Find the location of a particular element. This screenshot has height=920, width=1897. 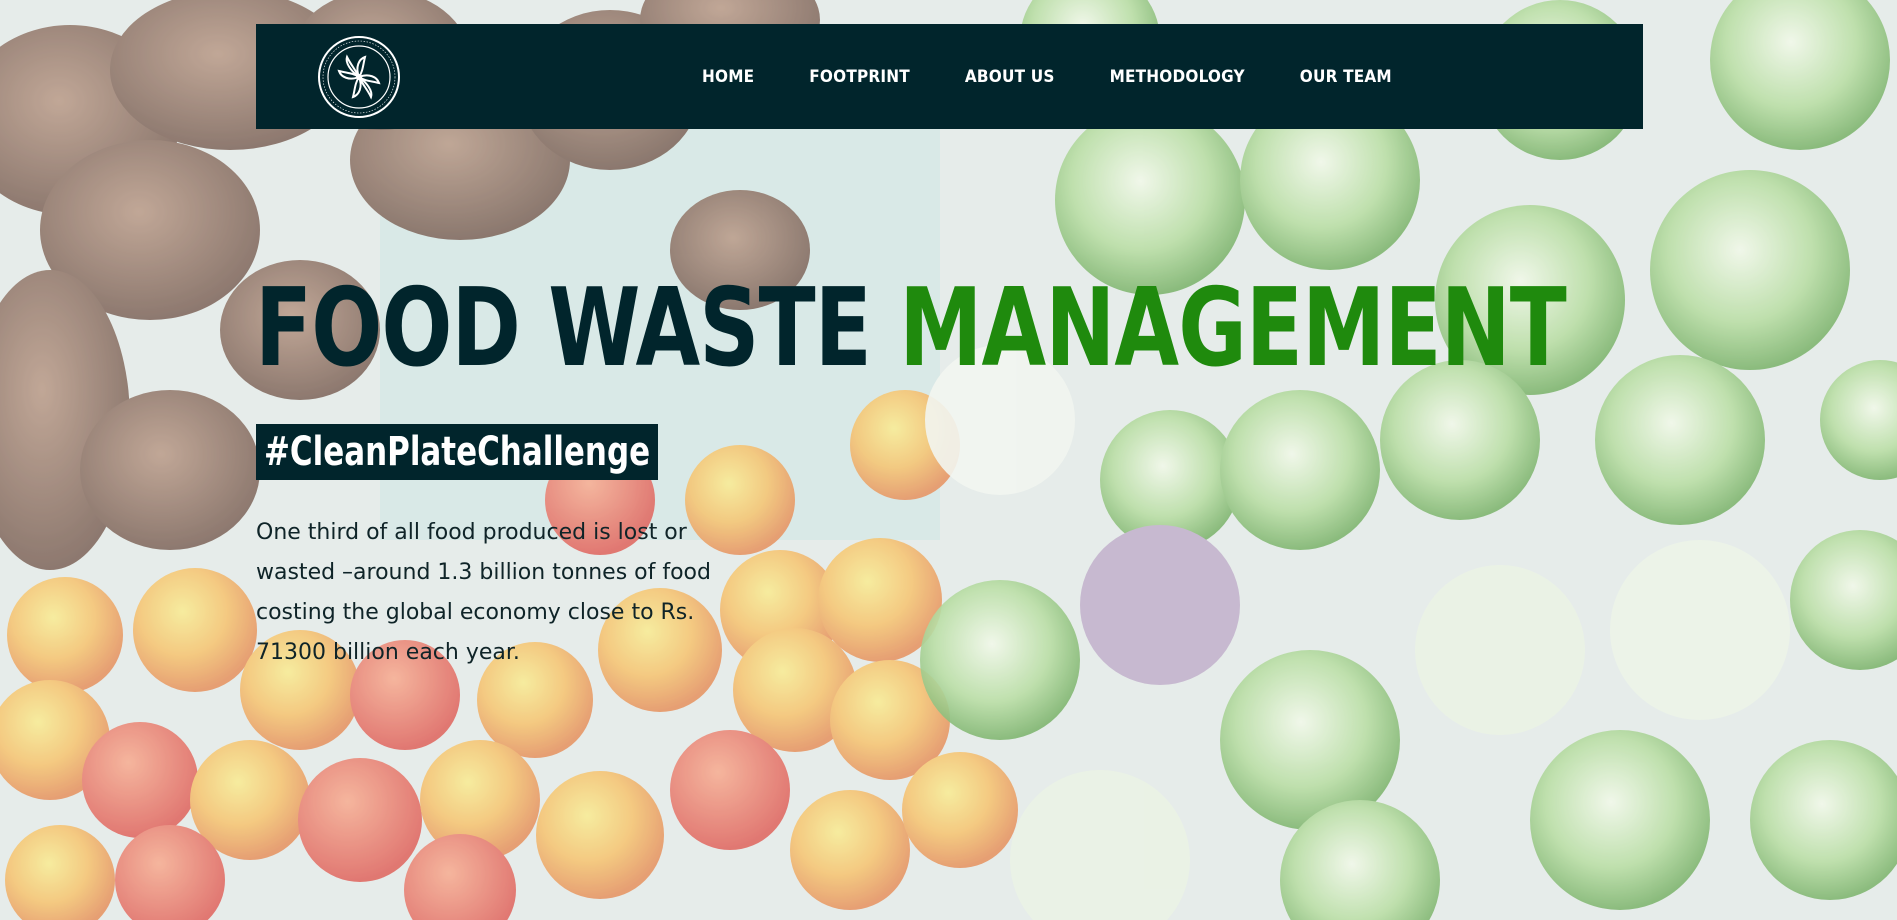

nav-home-link: HOME is located at coordinates (728, 77).